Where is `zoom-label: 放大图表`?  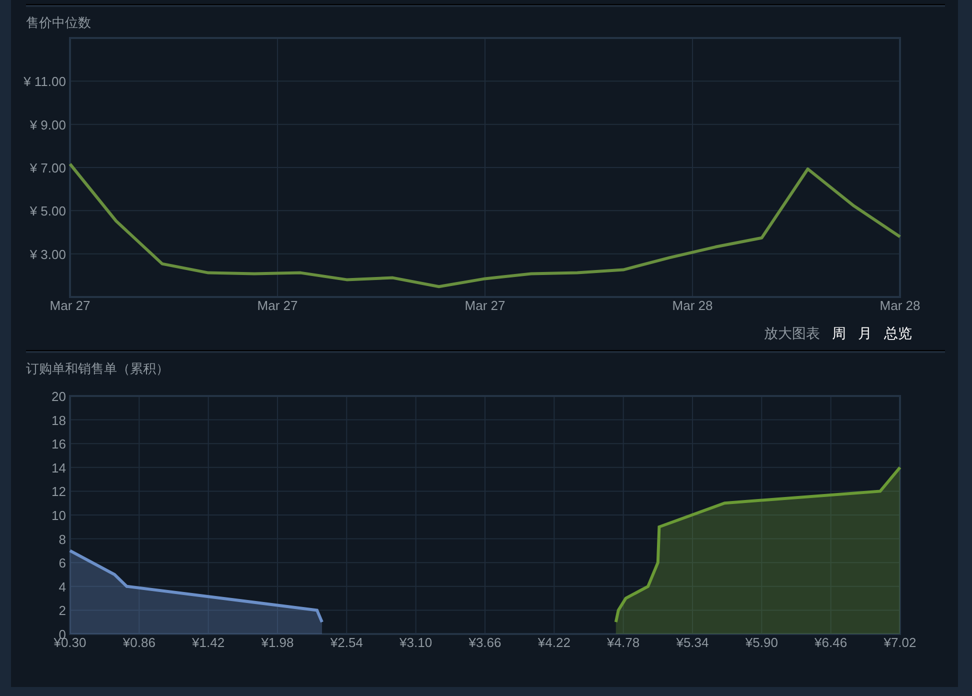 zoom-label: 放大图表 is located at coordinates (792, 334).